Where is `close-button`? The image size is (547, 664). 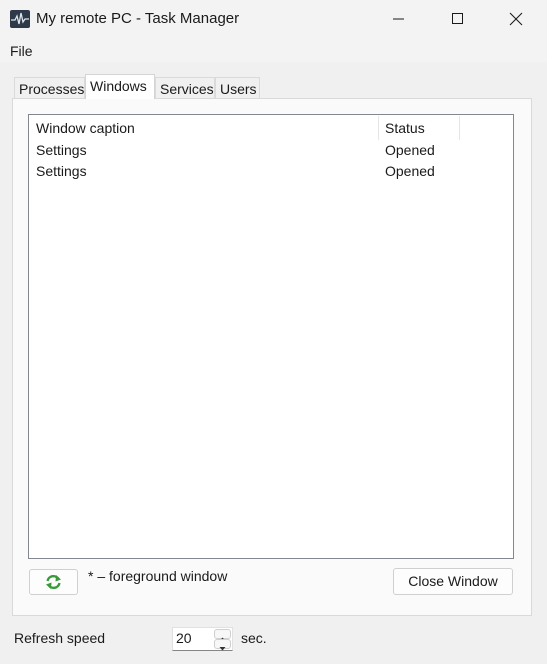 close-button is located at coordinates (516, 19).